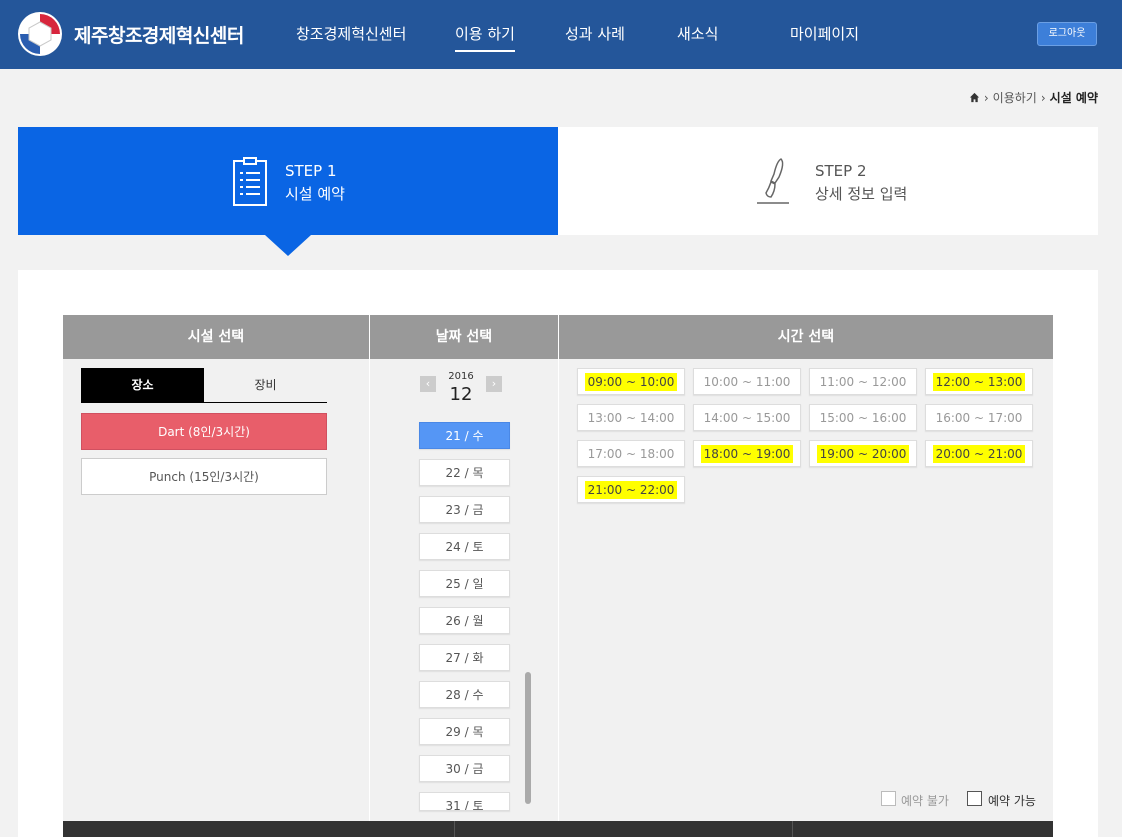  What do you see at coordinates (464, 657) in the screenshot?
I see `date-item: 27 / 화` at bounding box center [464, 657].